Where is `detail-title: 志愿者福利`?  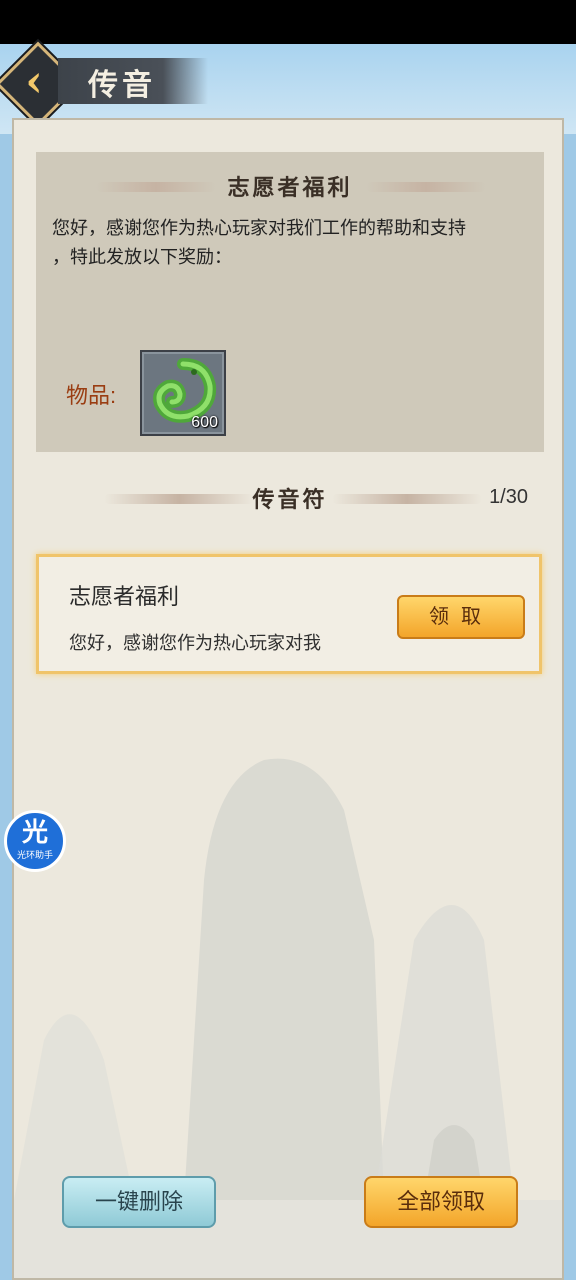
detail-title: 志愿者福利 is located at coordinates (290, 188).